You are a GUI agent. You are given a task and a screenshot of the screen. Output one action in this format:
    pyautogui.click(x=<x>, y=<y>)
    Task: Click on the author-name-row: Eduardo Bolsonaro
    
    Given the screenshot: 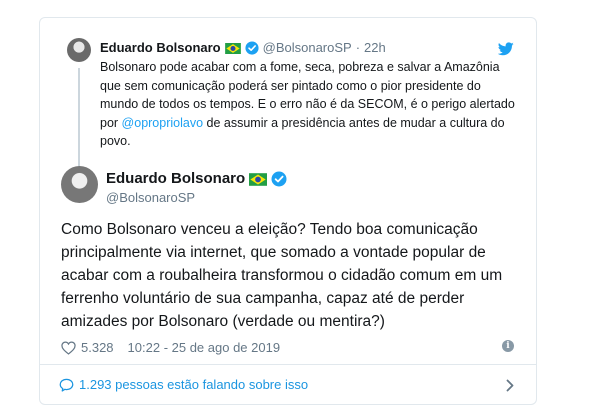 What is the action you would take?
    pyautogui.click(x=196, y=179)
    